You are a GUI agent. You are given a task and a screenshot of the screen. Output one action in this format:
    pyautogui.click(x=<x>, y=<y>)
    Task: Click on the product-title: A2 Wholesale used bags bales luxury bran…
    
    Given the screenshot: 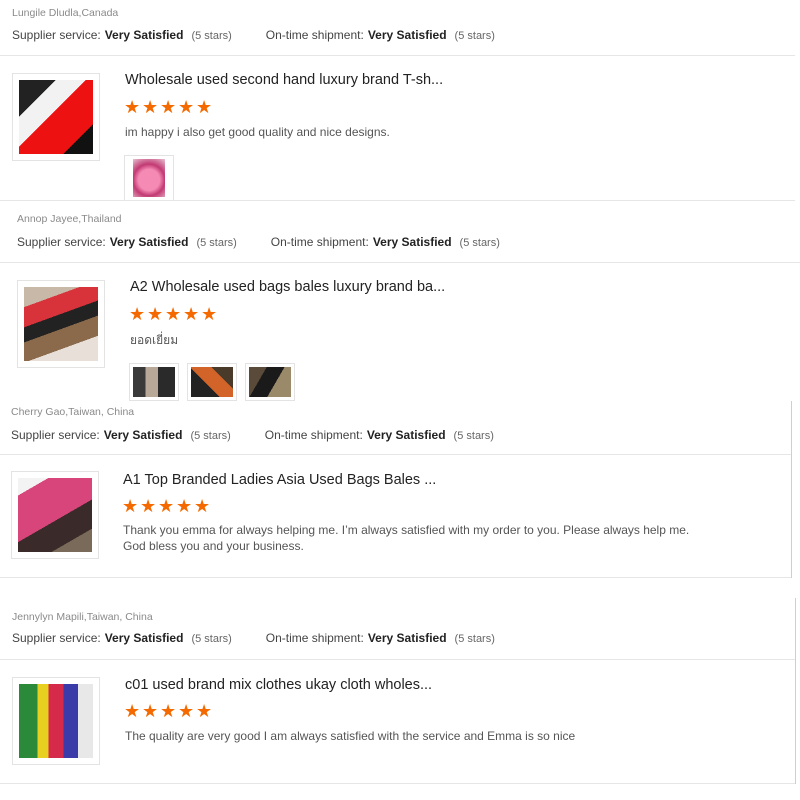 What is the action you would take?
    pyautogui.click(x=287, y=287)
    